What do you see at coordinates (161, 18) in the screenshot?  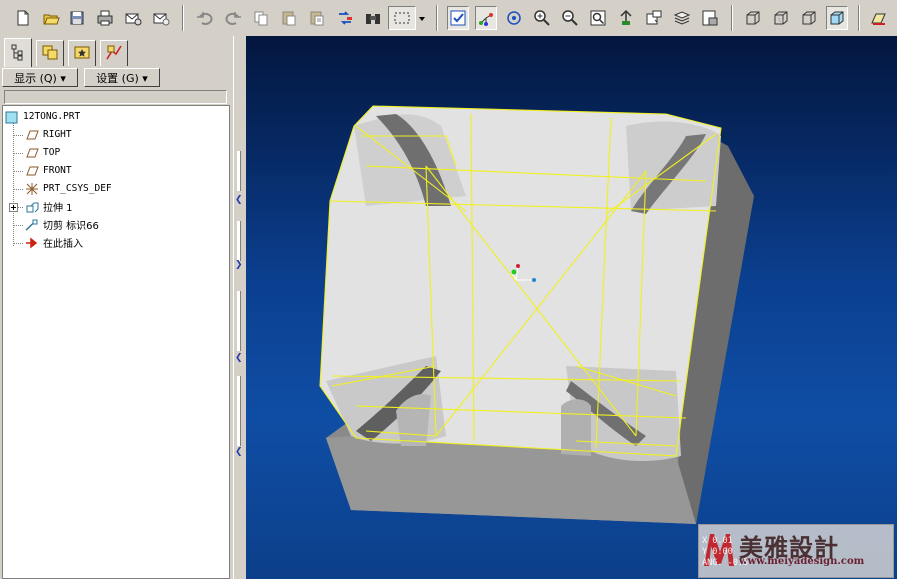 I see `email-attach-icon` at bounding box center [161, 18].